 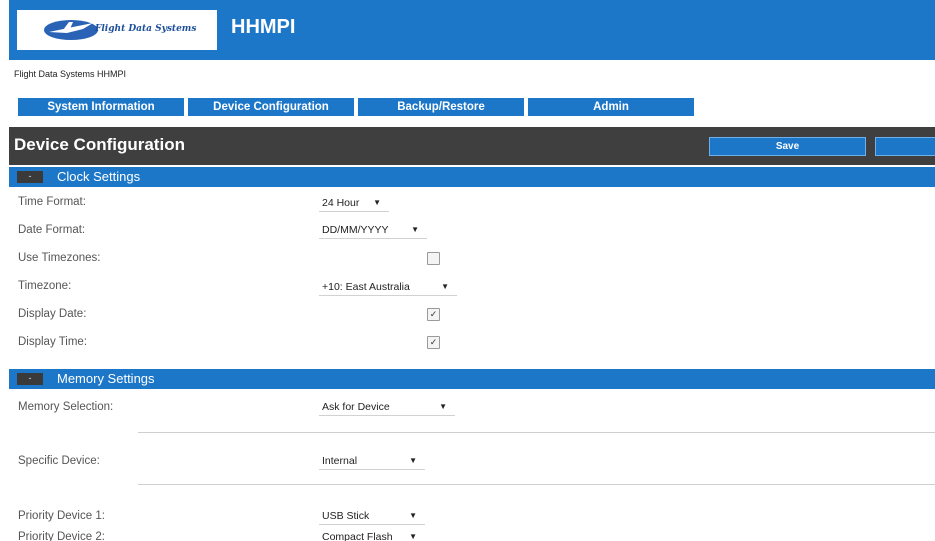 What do you see at coordinates (366, 287) in the screenshot?
I see `timezone-value: +10: East Australia` at bounding box center [366, 287].